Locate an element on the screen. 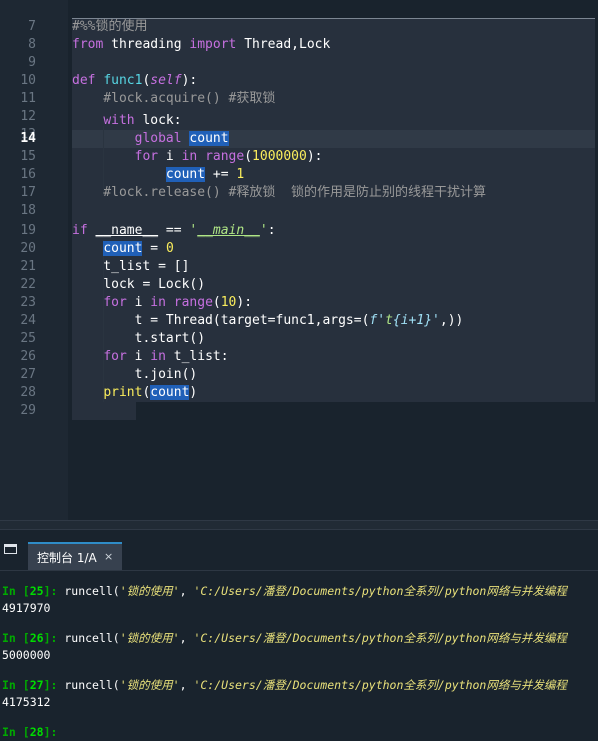 This screenshot has width=598, height=741. line-number: 23 is located at coordinates (28, 302).